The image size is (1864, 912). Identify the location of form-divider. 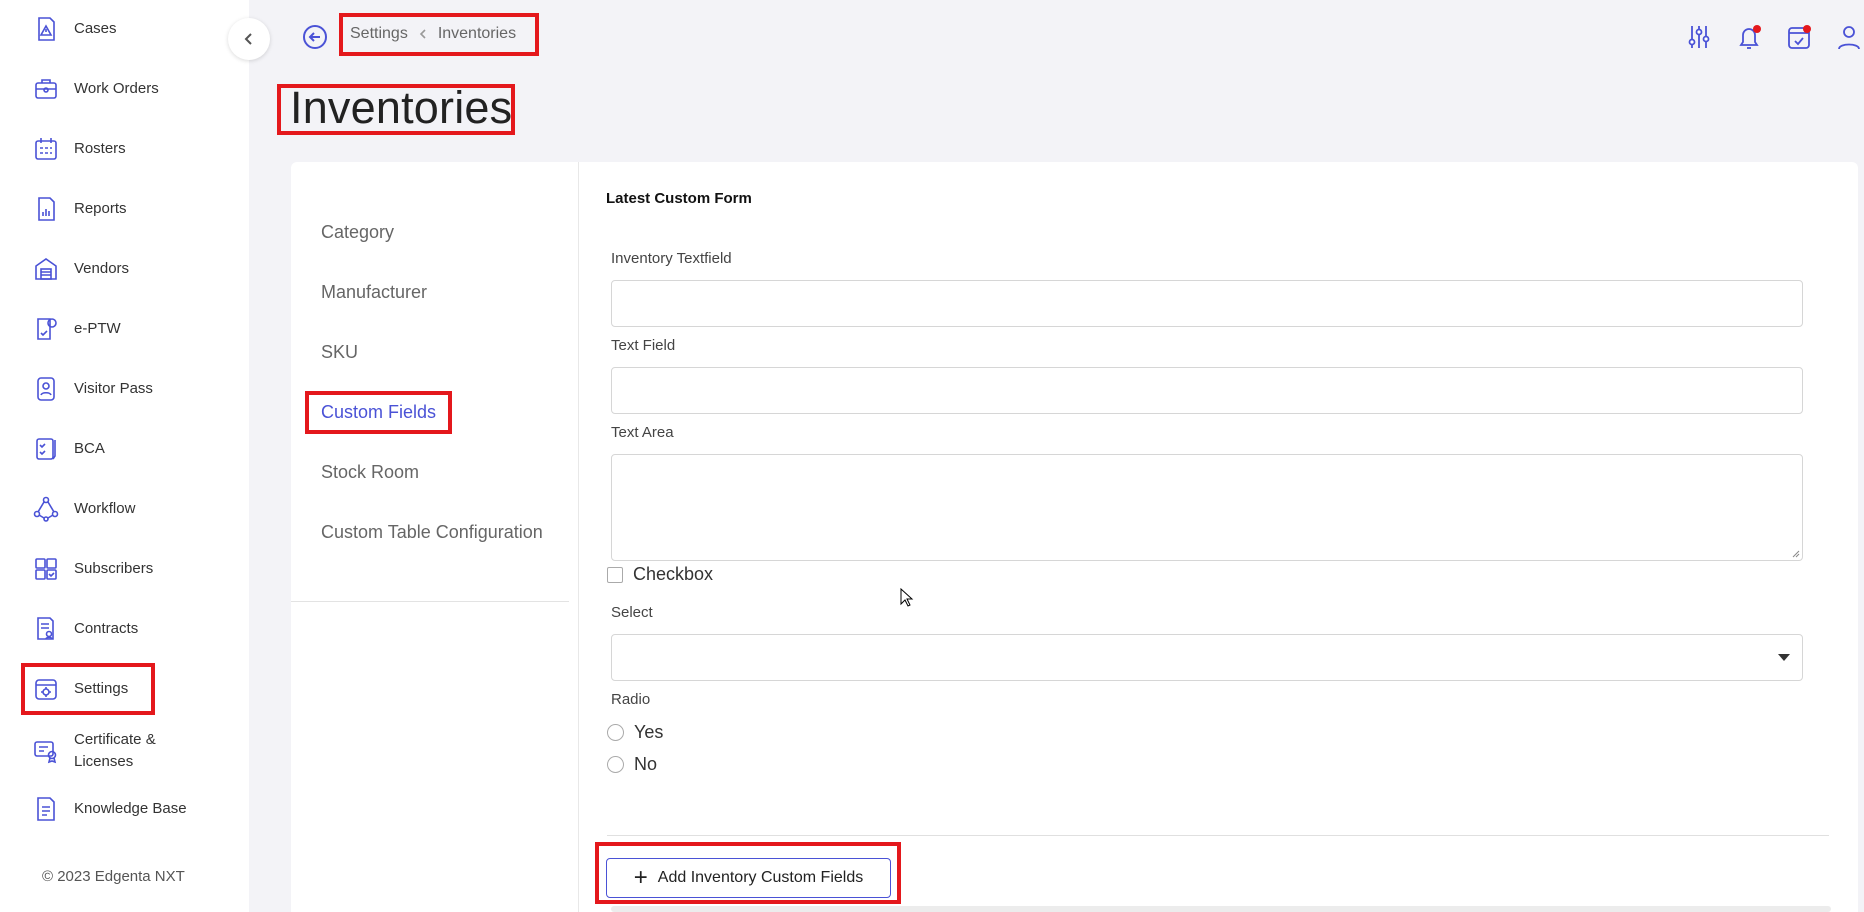
(1218, 835).